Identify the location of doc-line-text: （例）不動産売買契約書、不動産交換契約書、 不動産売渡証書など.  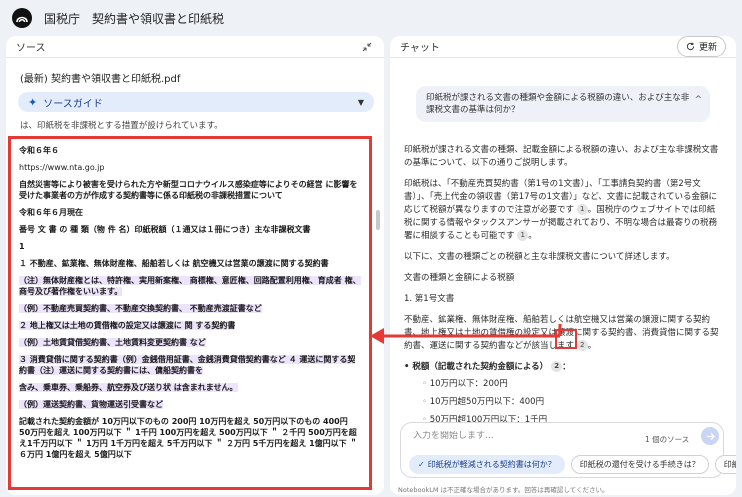
(140, 308).